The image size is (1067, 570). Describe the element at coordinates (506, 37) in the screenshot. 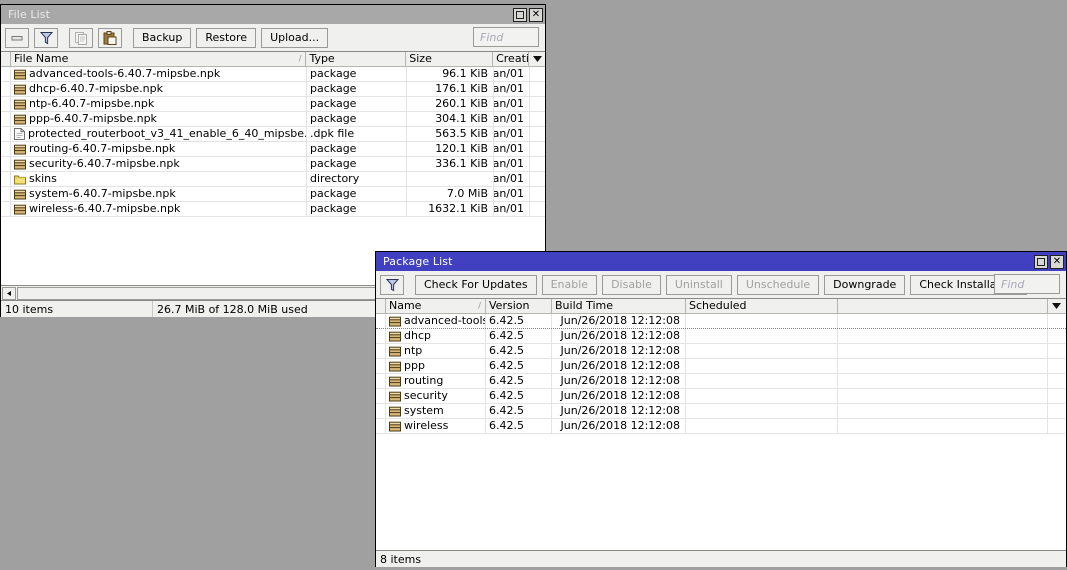

I see `file-list-find-input: Find` at that location.